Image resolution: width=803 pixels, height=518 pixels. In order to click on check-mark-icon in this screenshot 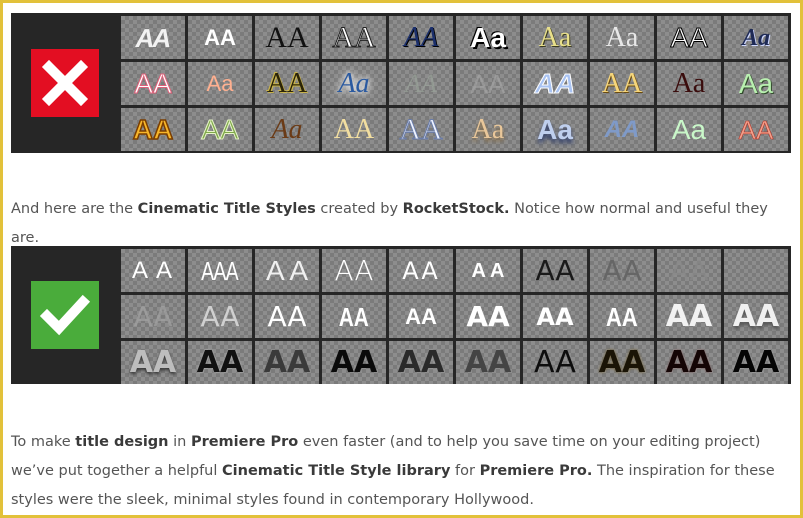, I will do `click(65, 315)`.